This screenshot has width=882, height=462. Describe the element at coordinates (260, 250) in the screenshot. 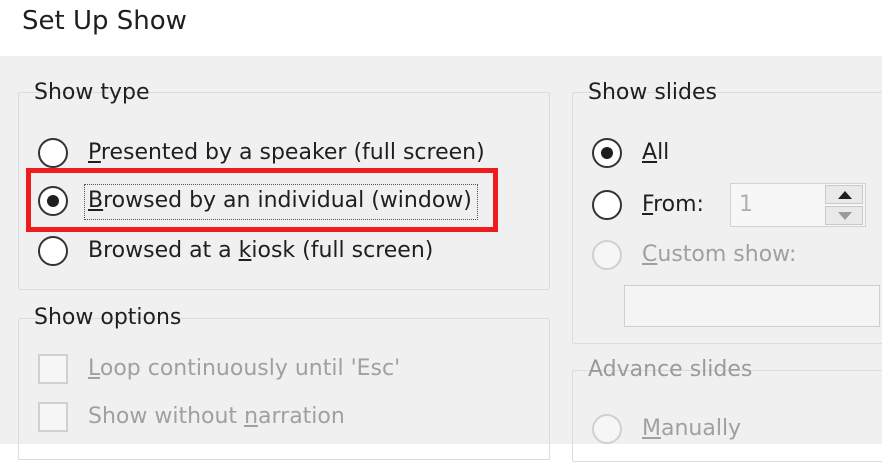

I see `label-browsed-at-kiosk: Browsed at a kiosk (full screen)` at that location.